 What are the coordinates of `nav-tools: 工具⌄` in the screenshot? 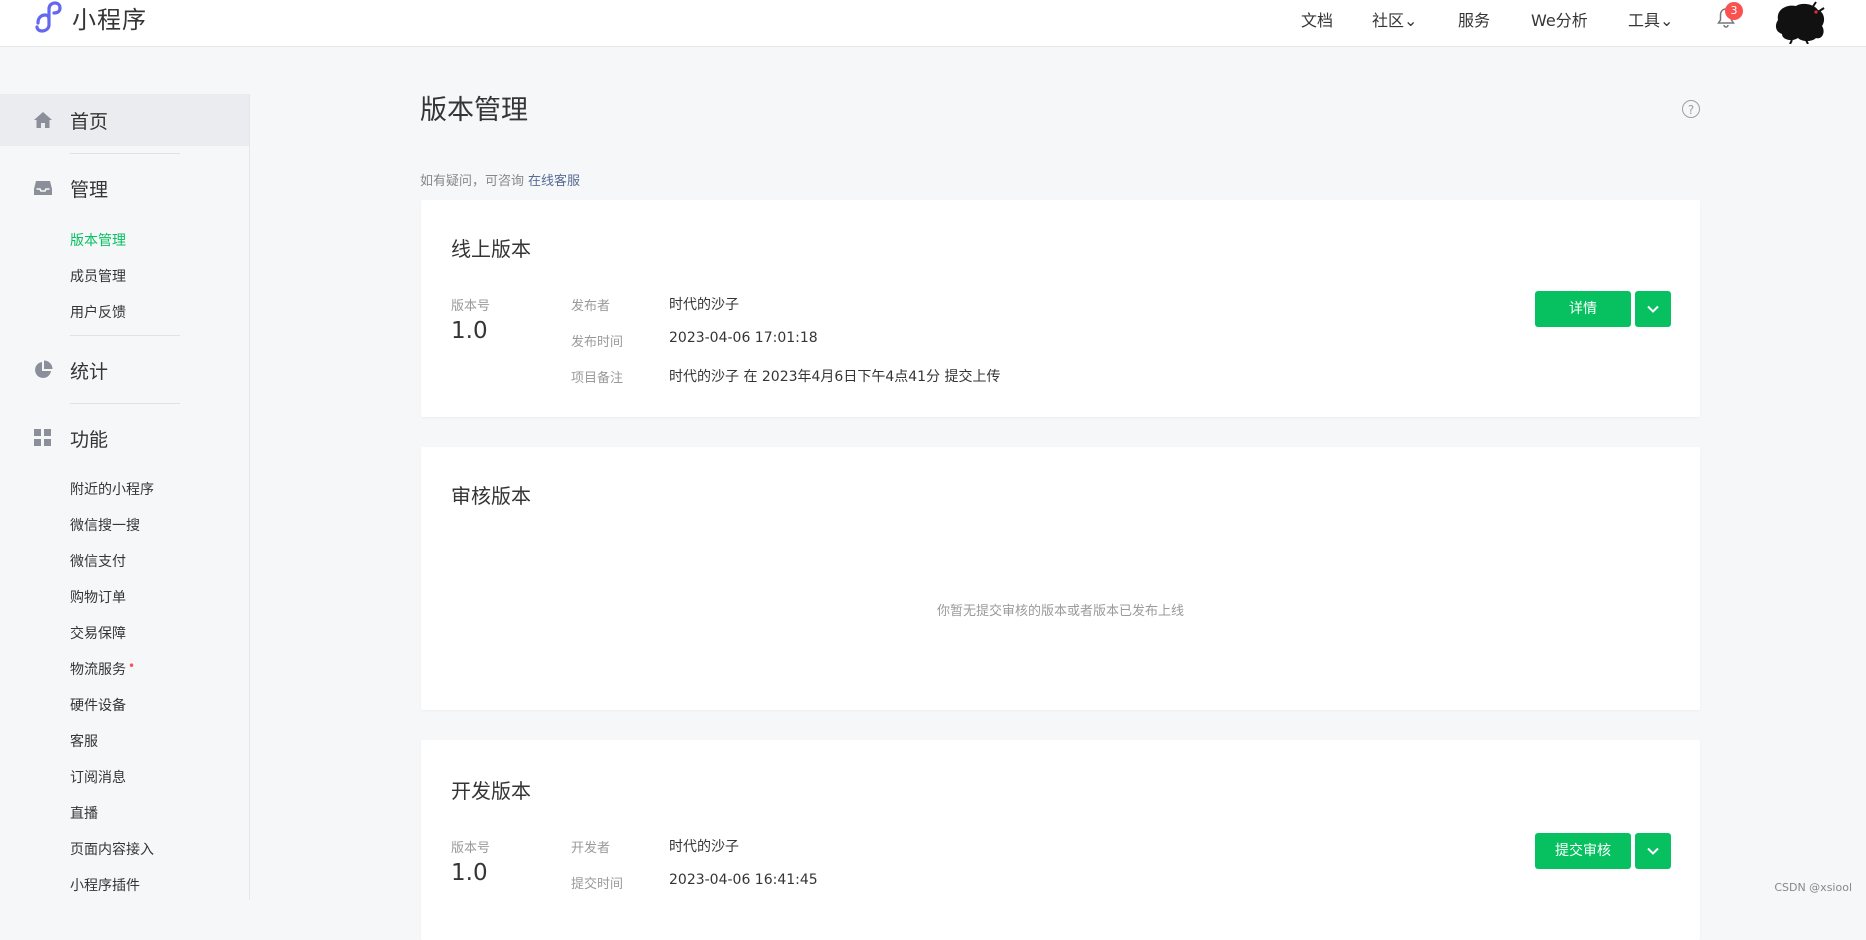 It's located at (1650, 19).